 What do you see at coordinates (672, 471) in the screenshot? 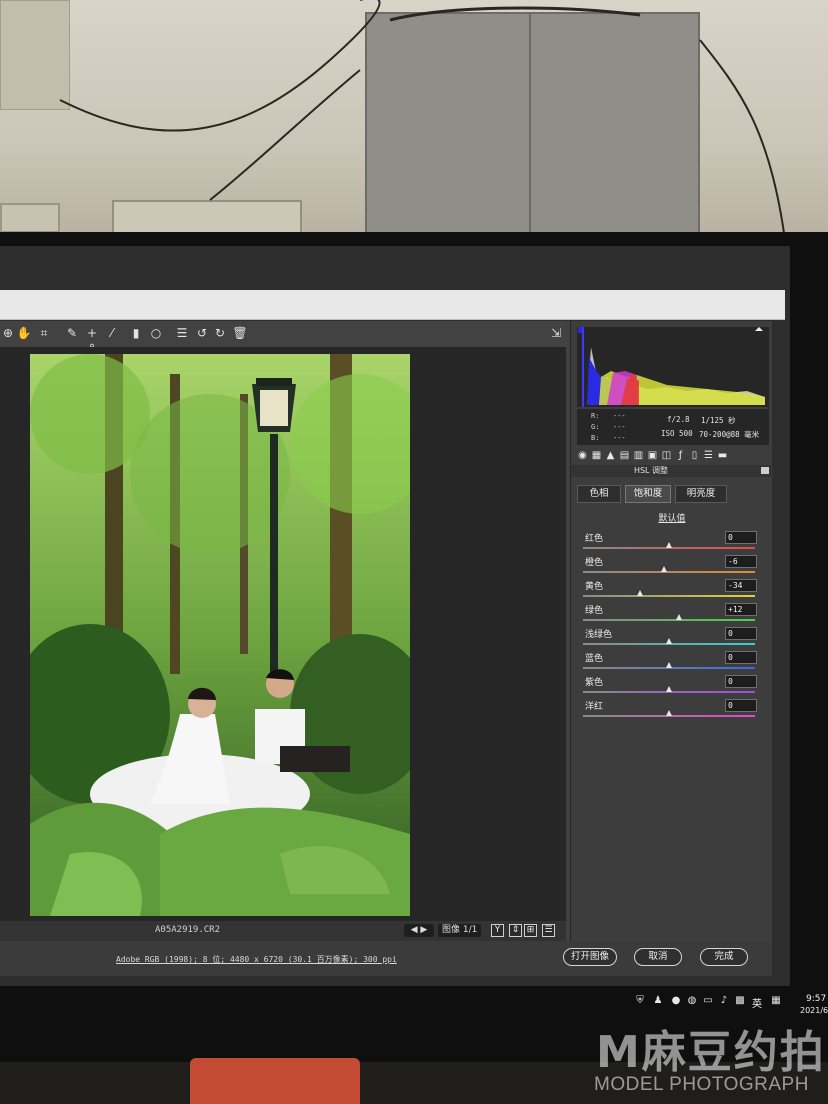
I see `hsl-section-header: HSL 调整` at bounding box center [672, 471].